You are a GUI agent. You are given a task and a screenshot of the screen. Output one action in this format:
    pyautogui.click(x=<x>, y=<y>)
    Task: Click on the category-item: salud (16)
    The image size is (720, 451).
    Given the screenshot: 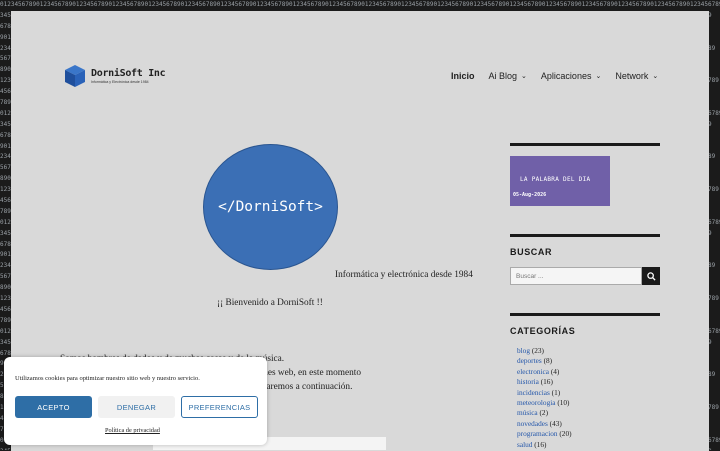 What is the action you would take?
    pyautogui.click(x=544, y=445)
    